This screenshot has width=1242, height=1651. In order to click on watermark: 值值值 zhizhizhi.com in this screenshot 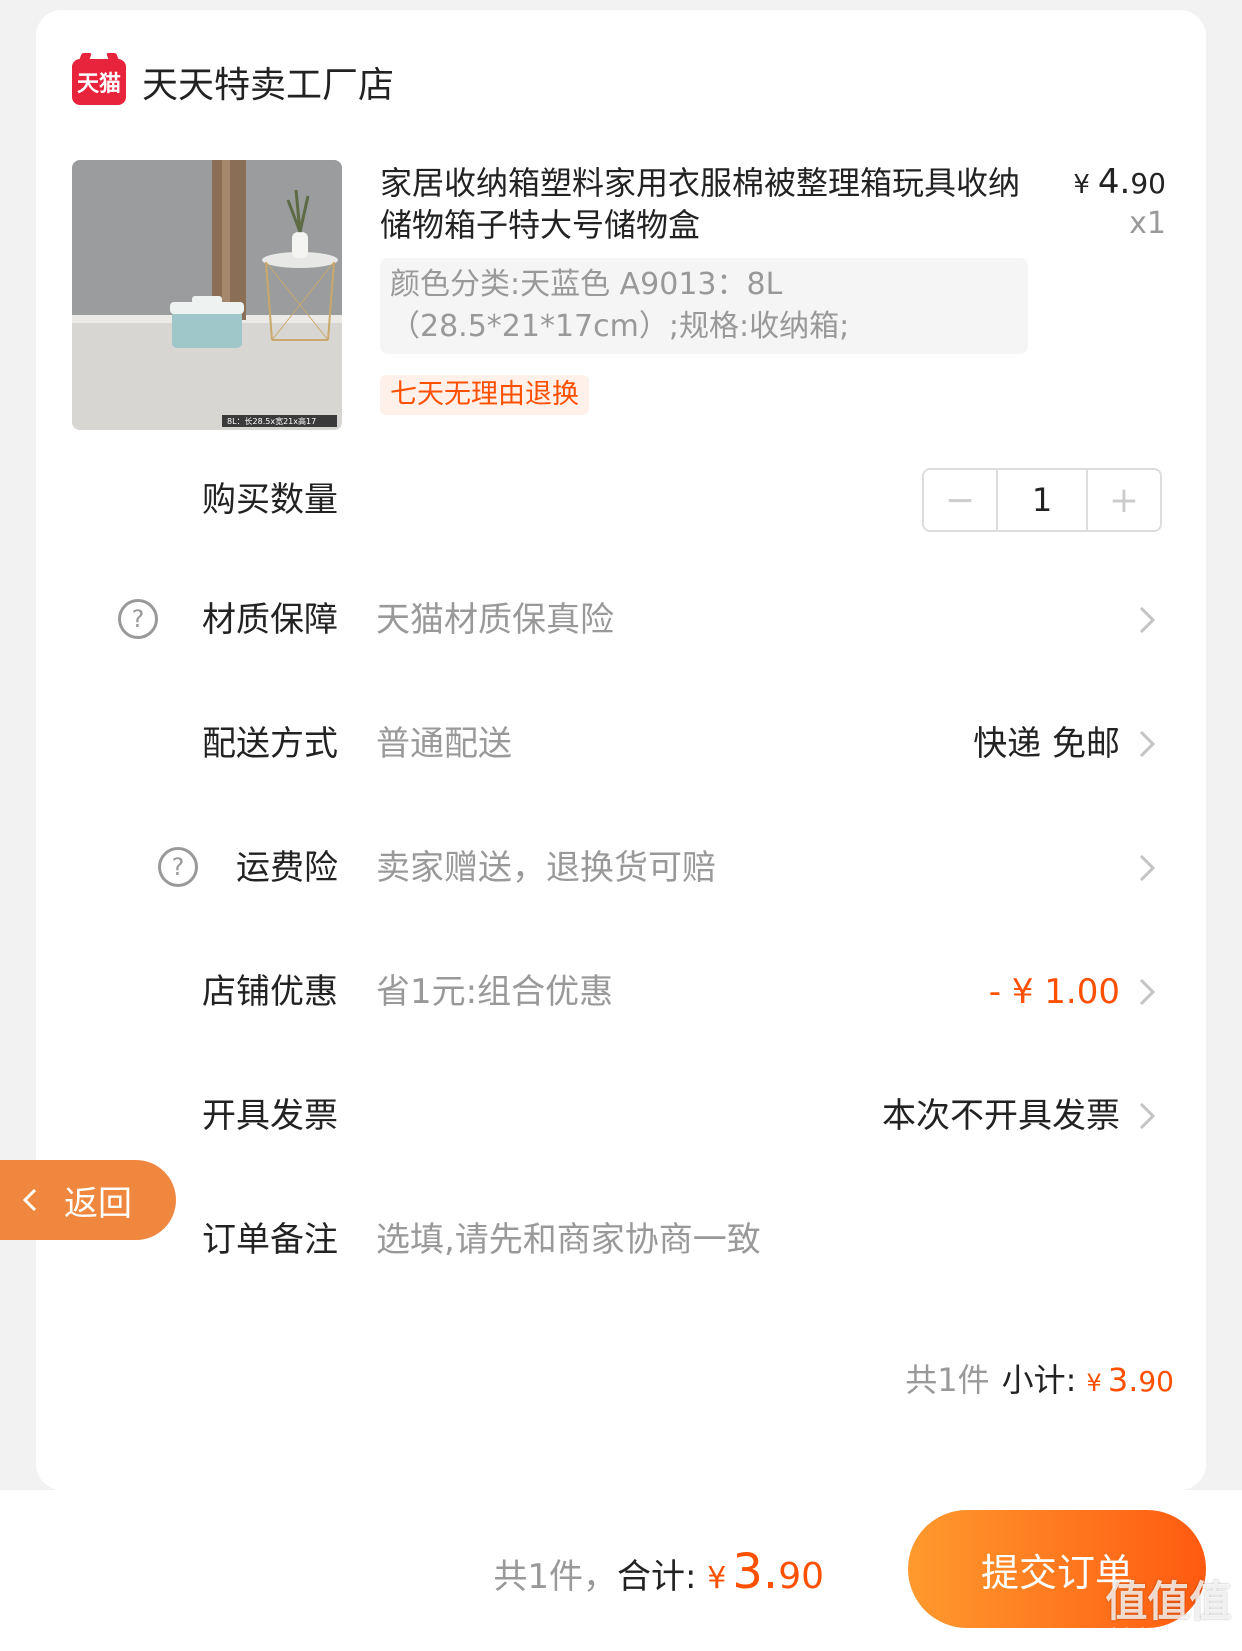, I will do `click(1168, 1612)`.